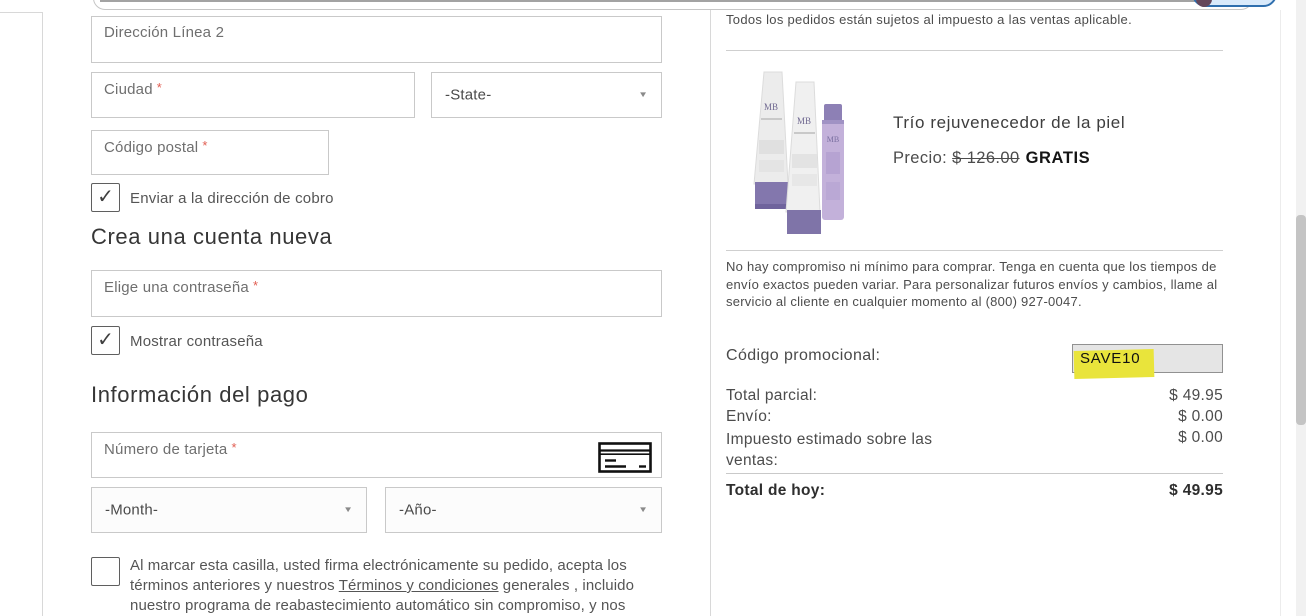 This screenshot has width=1306, height=616. I want to click on month-select-value: -Month-, so click(132, 510).